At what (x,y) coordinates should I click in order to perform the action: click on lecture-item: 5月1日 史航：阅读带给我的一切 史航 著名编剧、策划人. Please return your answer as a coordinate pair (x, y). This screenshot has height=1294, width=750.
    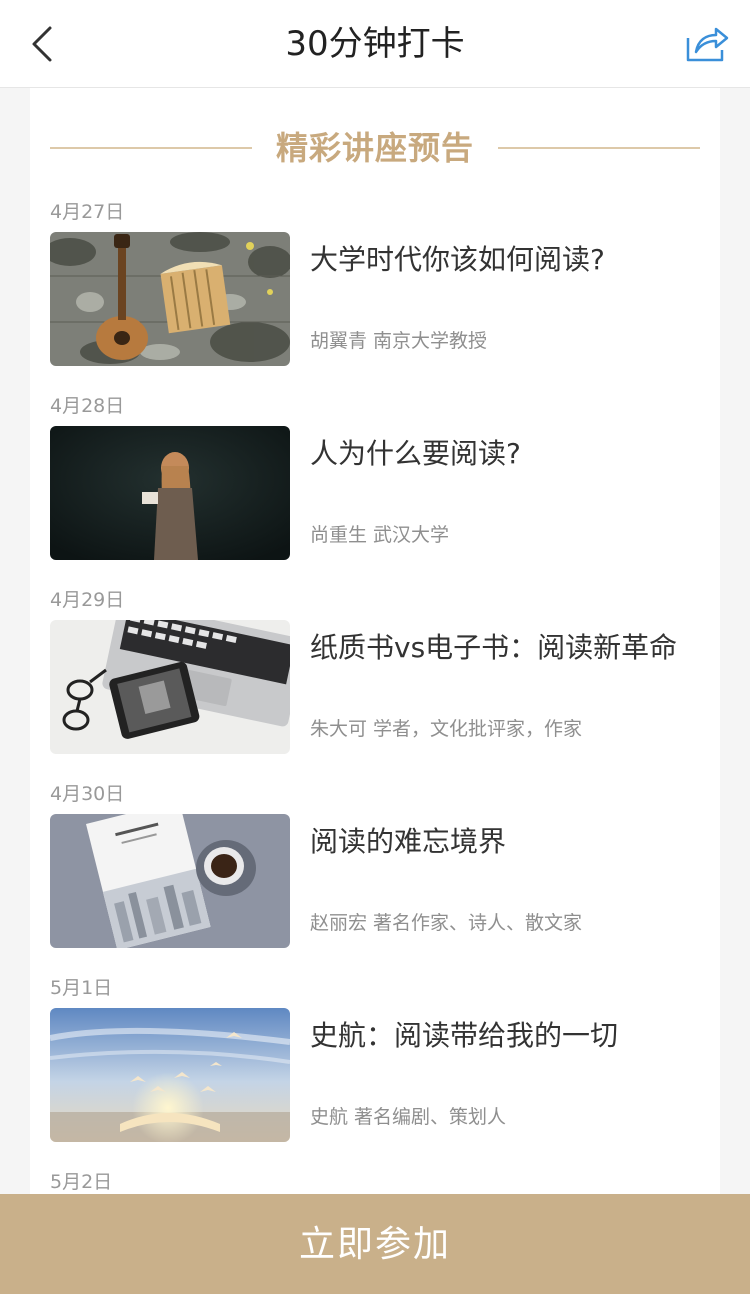
    Looking at the image, I should click on (375, 1064).